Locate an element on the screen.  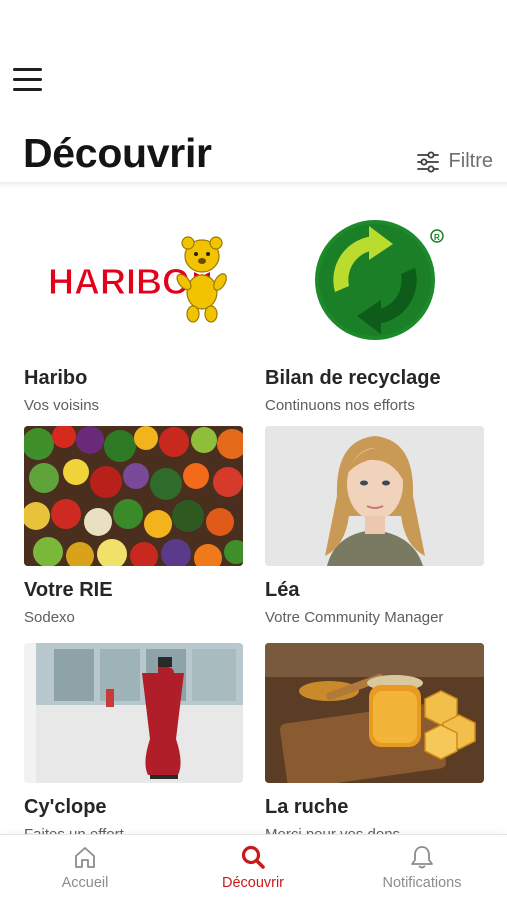
lea-portrait-photo is located at coordinates (374, 496).